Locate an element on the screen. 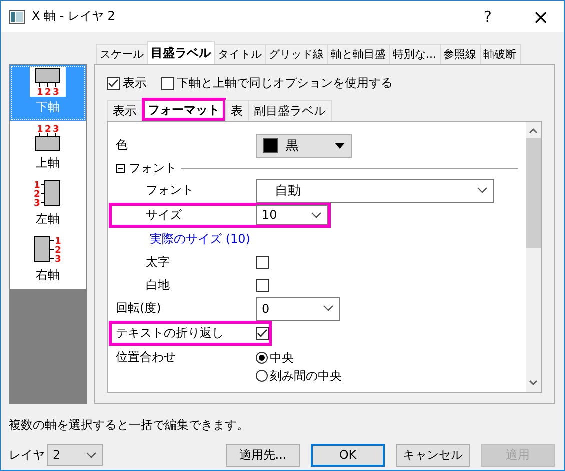  hint-text: 複数の軸を選択すると一括で編集できます。 is located at coordinates (129, 425).